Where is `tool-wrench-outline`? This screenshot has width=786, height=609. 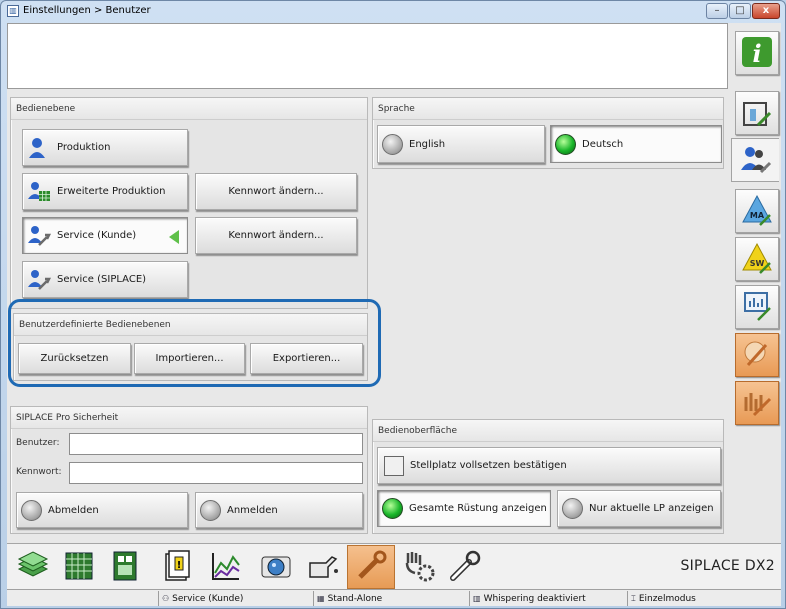 tool-wrench-outline is located at coordinates (465, 567).